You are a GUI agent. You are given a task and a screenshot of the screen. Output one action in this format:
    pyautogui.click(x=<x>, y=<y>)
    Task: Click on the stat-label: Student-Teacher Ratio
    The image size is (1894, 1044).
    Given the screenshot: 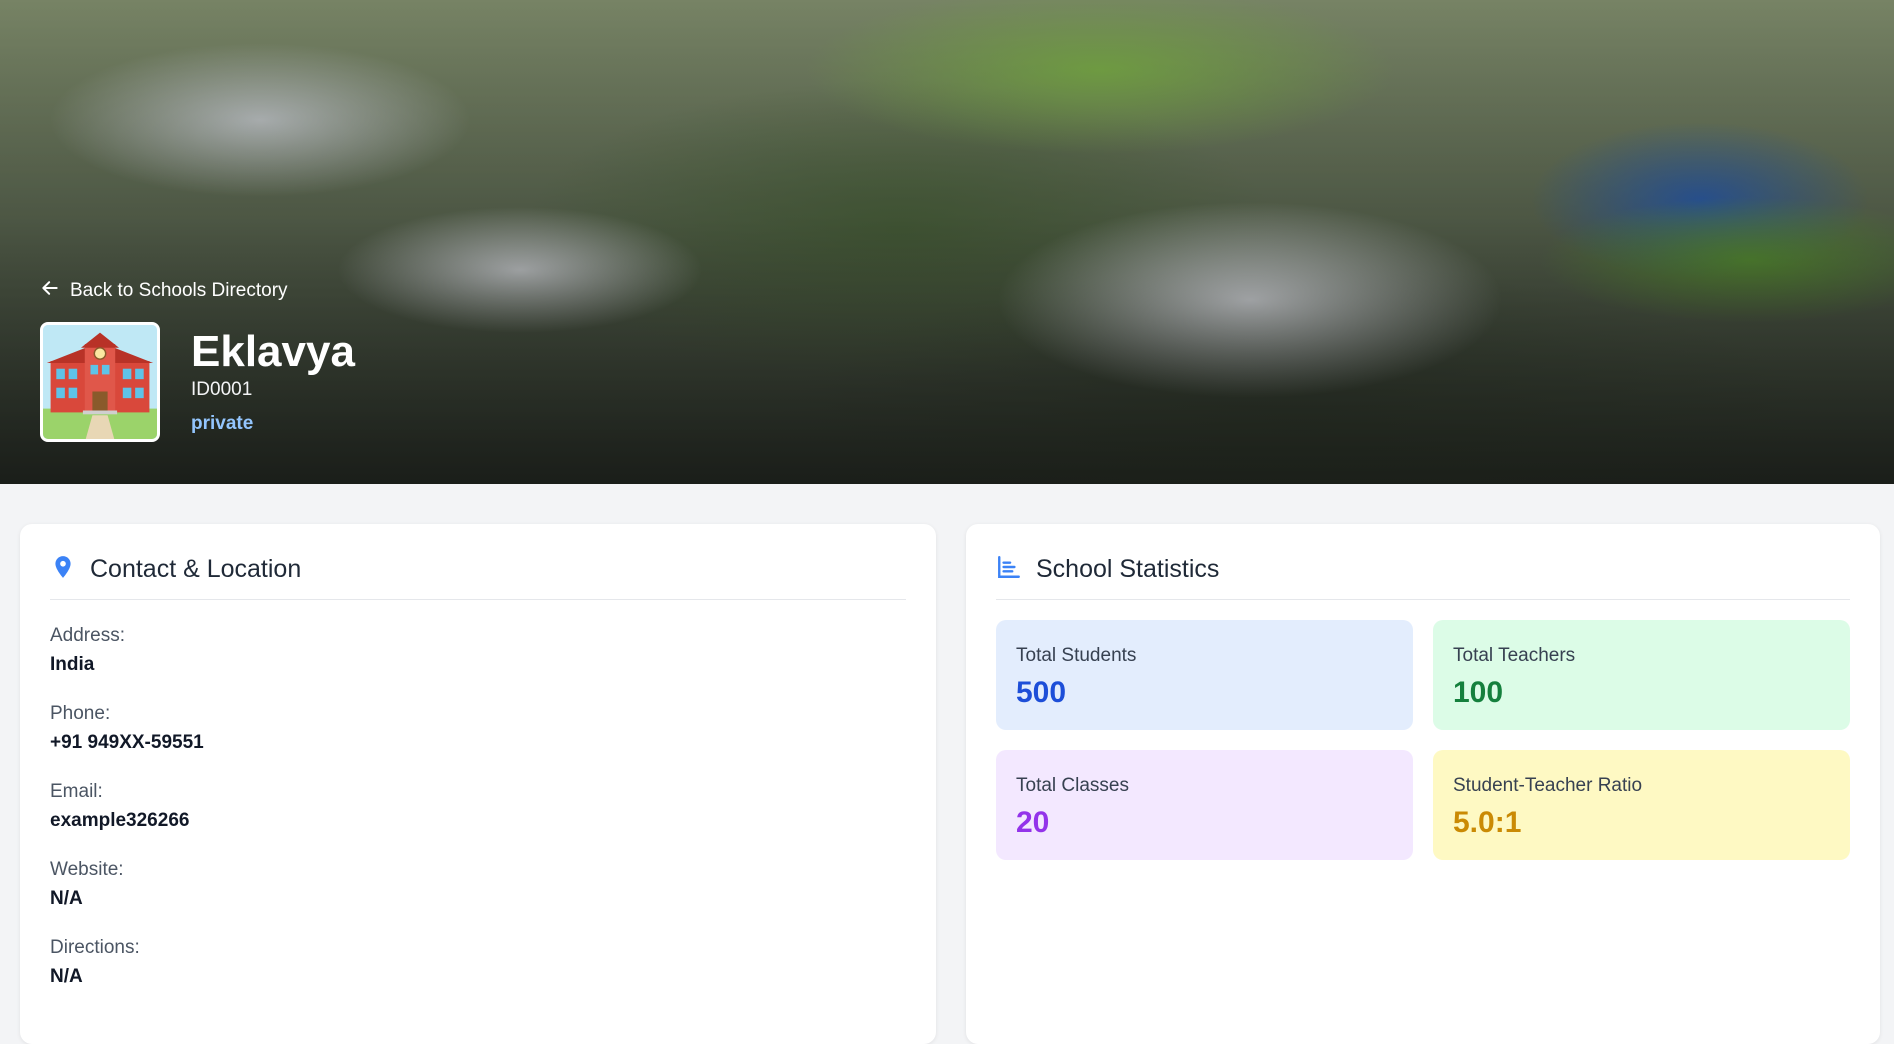 What is the action you would take?
    pyautogui.click(x=1548, y=785)
    